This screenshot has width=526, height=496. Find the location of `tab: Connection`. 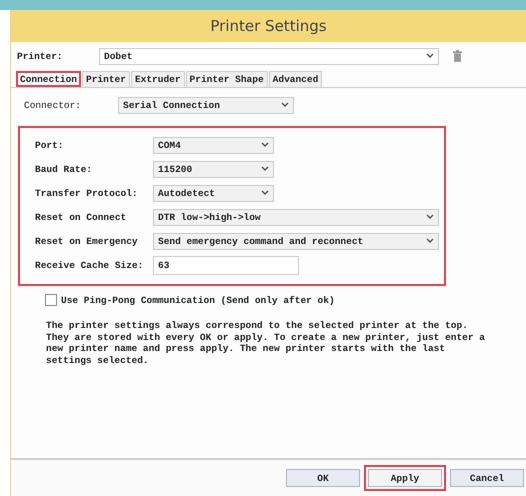

tab: Connection is located at coordinates (49, 79).